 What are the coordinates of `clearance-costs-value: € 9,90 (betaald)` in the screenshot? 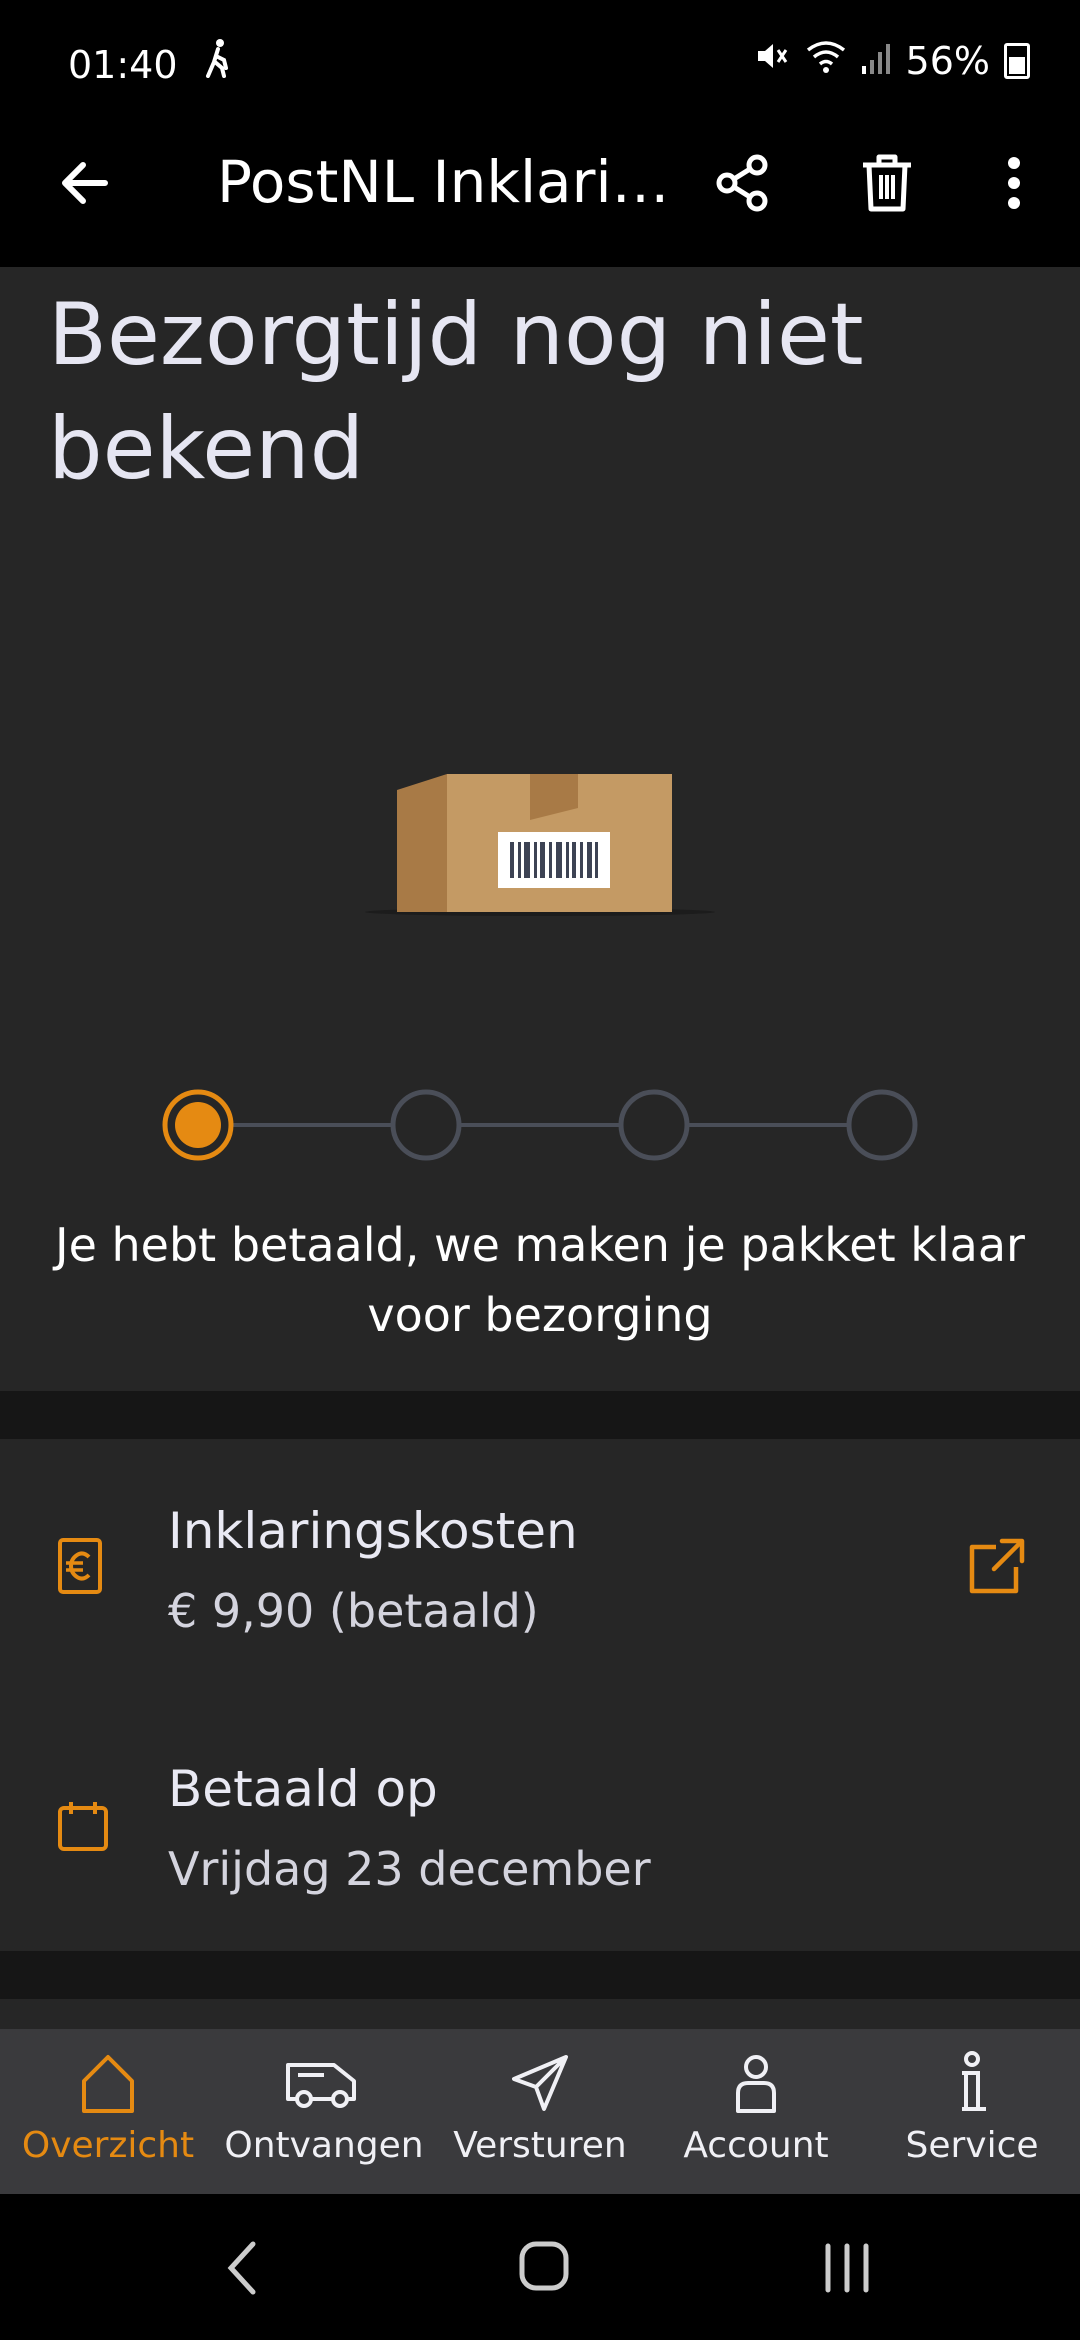 It's located at (353, 1611).